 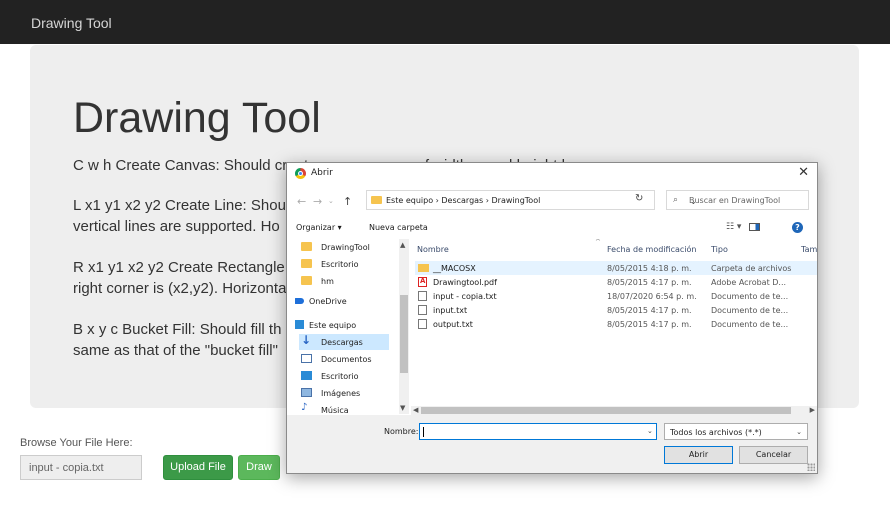 What do you see at coordinates (398, 227) in the screenshot?
I see `new-folder-button: Nueva carpeta` at bounding box center [398, 227].